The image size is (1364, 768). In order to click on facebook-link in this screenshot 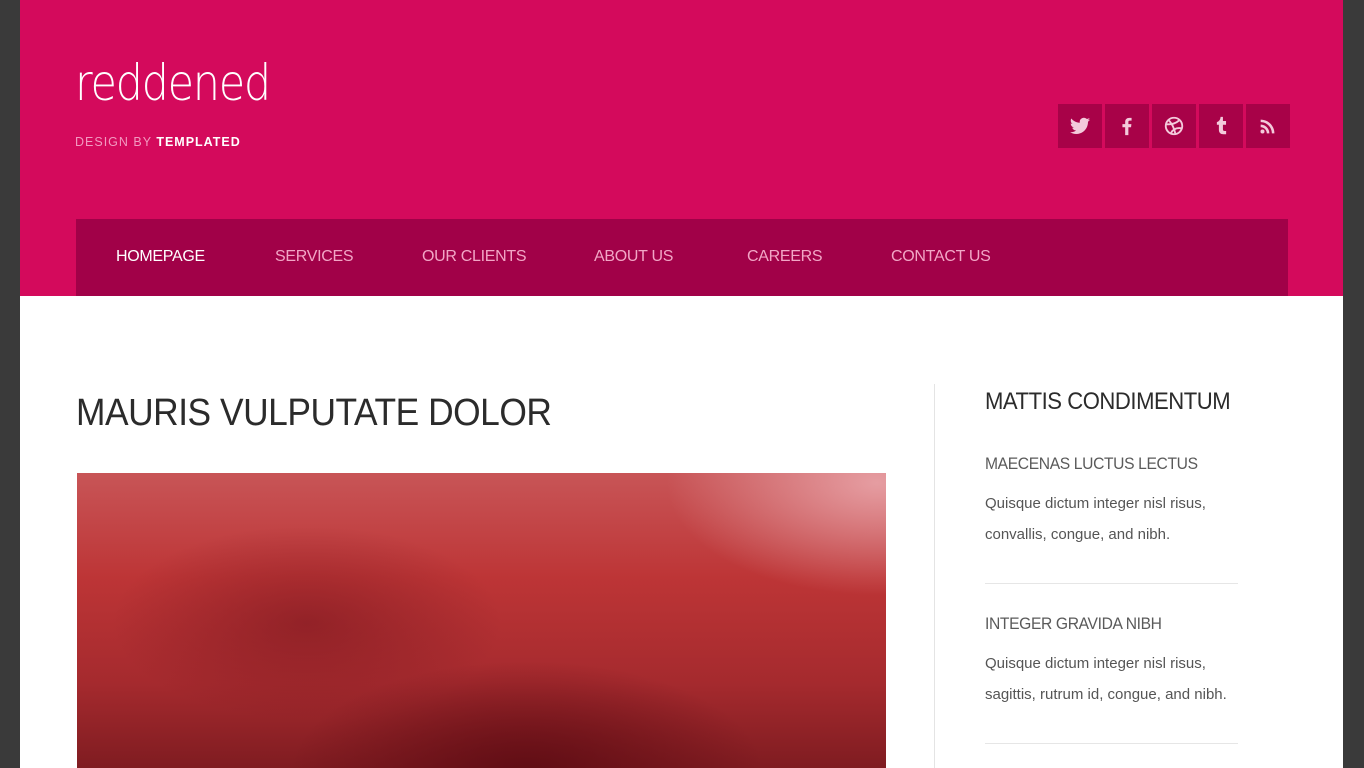, I will do `click(1127, 126)`.